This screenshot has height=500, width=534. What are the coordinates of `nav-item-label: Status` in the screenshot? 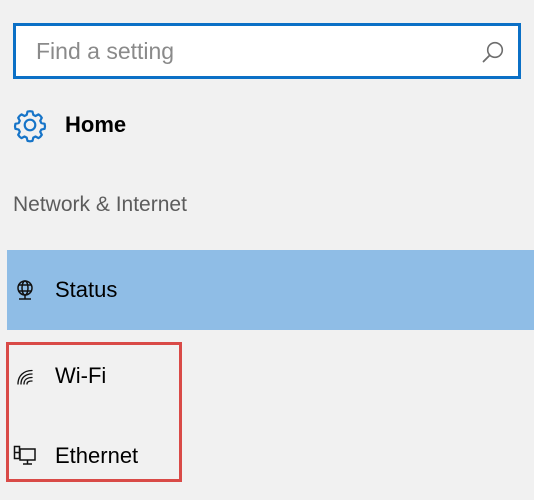 It's located at (86, 289).